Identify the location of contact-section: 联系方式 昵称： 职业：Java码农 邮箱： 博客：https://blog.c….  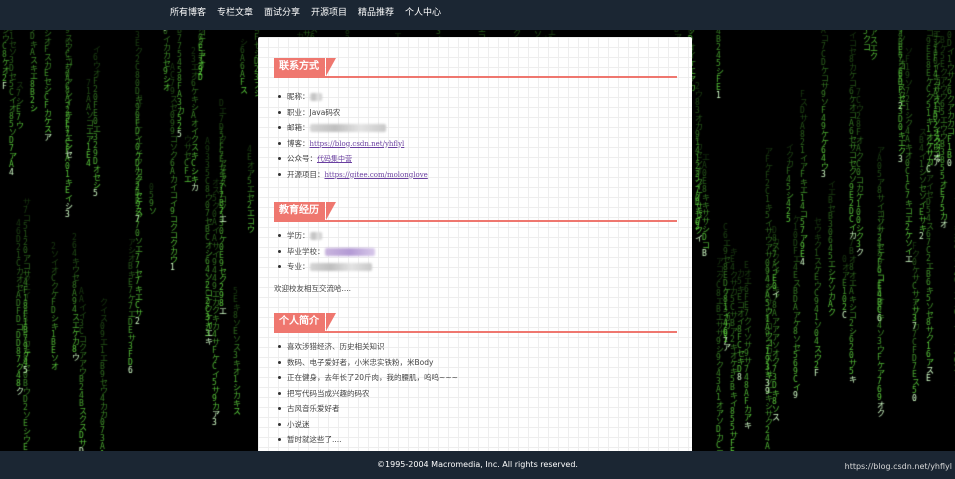
(475, 118).